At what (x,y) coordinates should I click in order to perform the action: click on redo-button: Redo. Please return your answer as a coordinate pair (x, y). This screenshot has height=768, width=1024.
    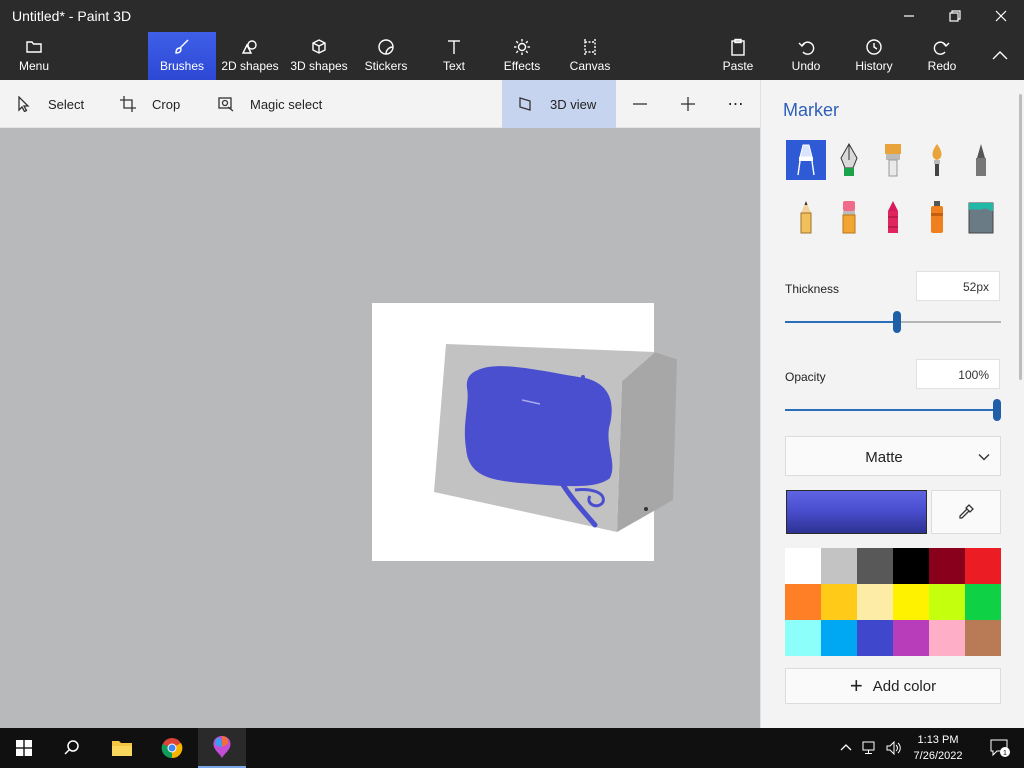
    Looking at the image, I should click on (942, 56).